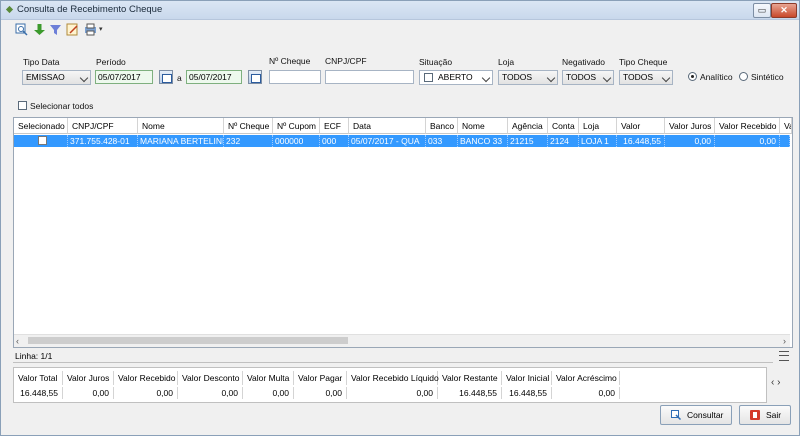 The image size is (800, 436). What do you see at coordinates (39, 29) in the screenshot?
I see `arrow-down-icon` at bounding box center [39, 29].